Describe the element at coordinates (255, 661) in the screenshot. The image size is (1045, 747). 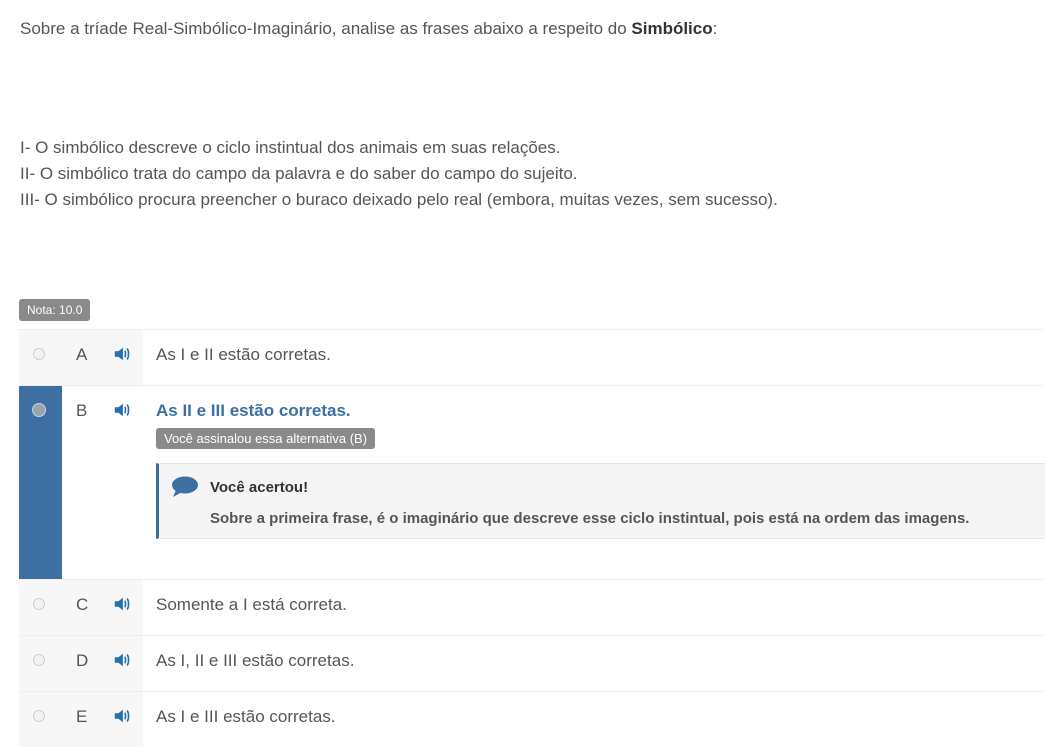
I see `option-d-text: As I, II e III estão corretas.` at that location.